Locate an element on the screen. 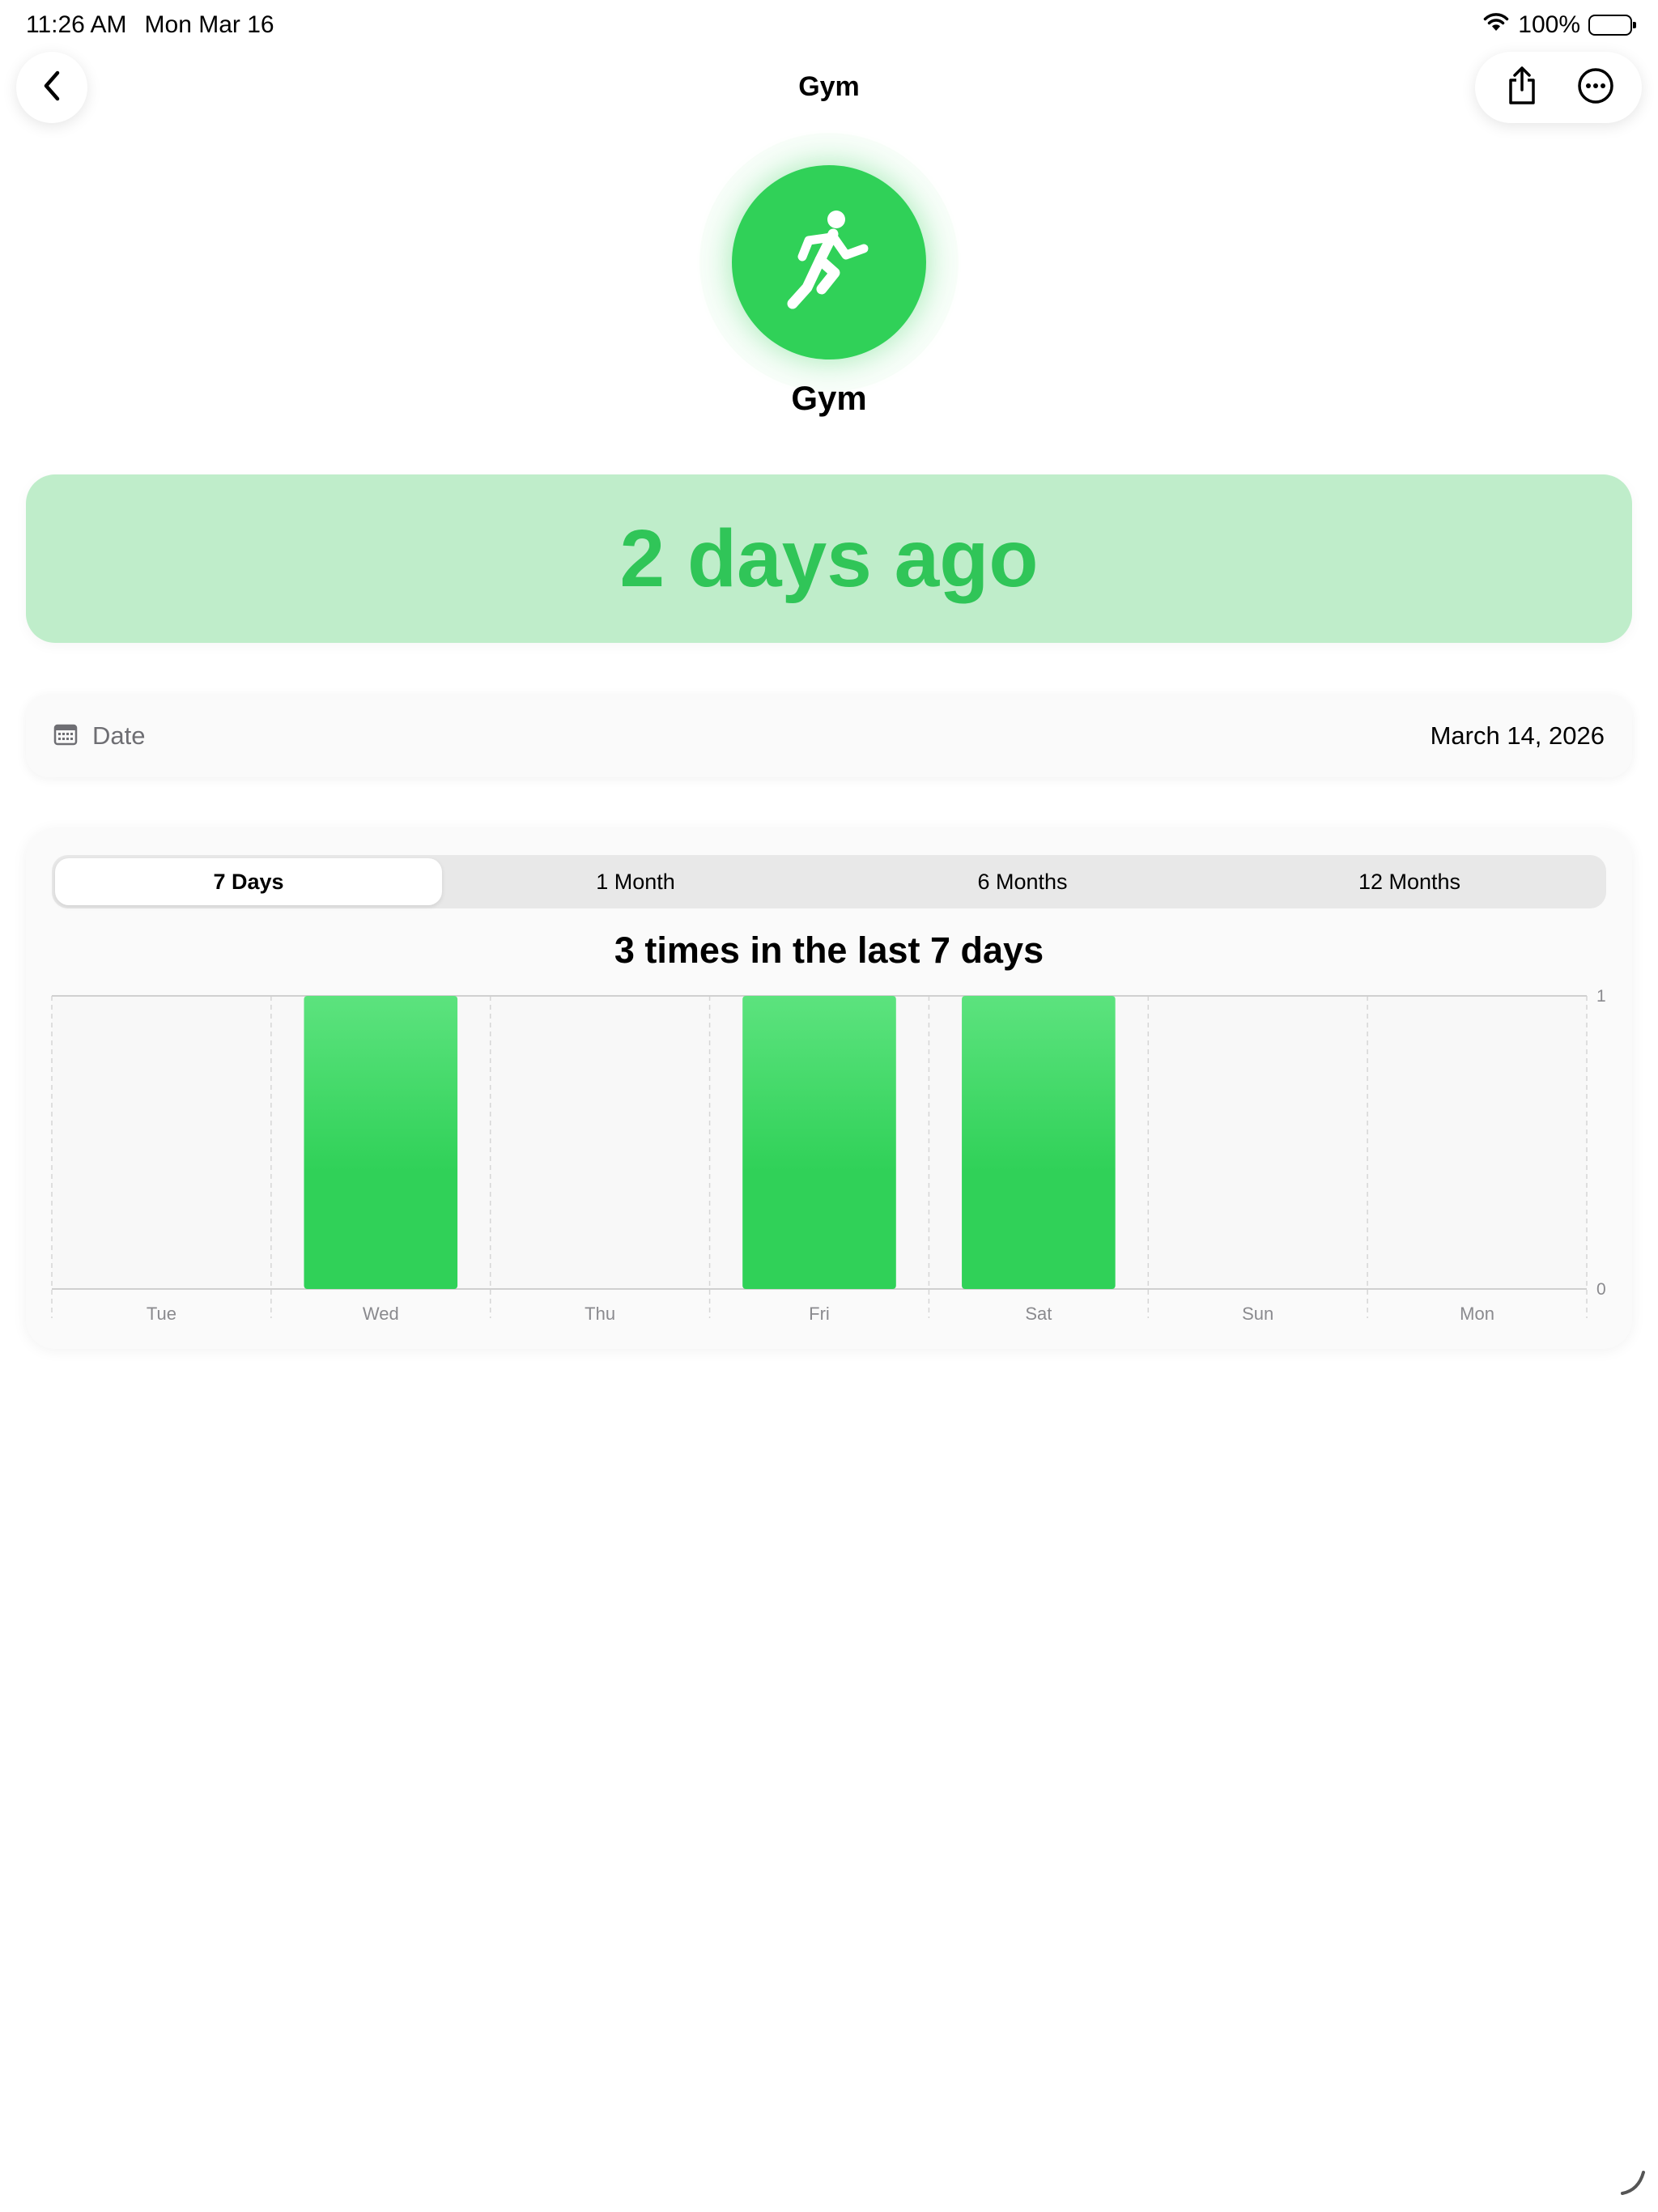 This screenshot has width=1658, height=2212. share-icon is located at coordinates (1522, 88).